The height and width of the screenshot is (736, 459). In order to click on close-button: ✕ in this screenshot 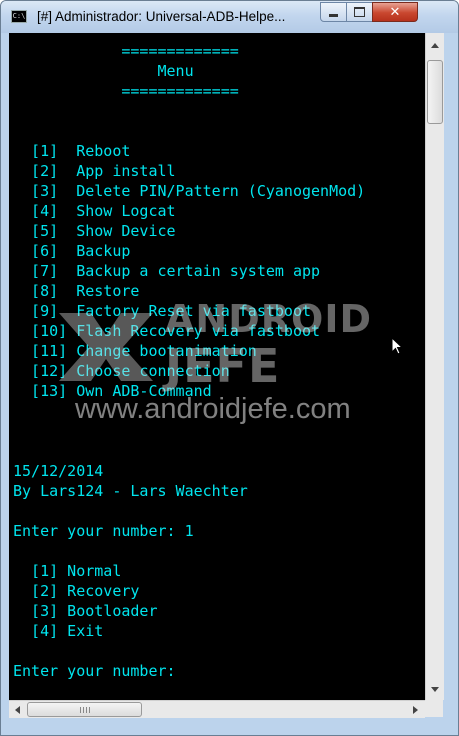, I will do `click(395, 12)`.